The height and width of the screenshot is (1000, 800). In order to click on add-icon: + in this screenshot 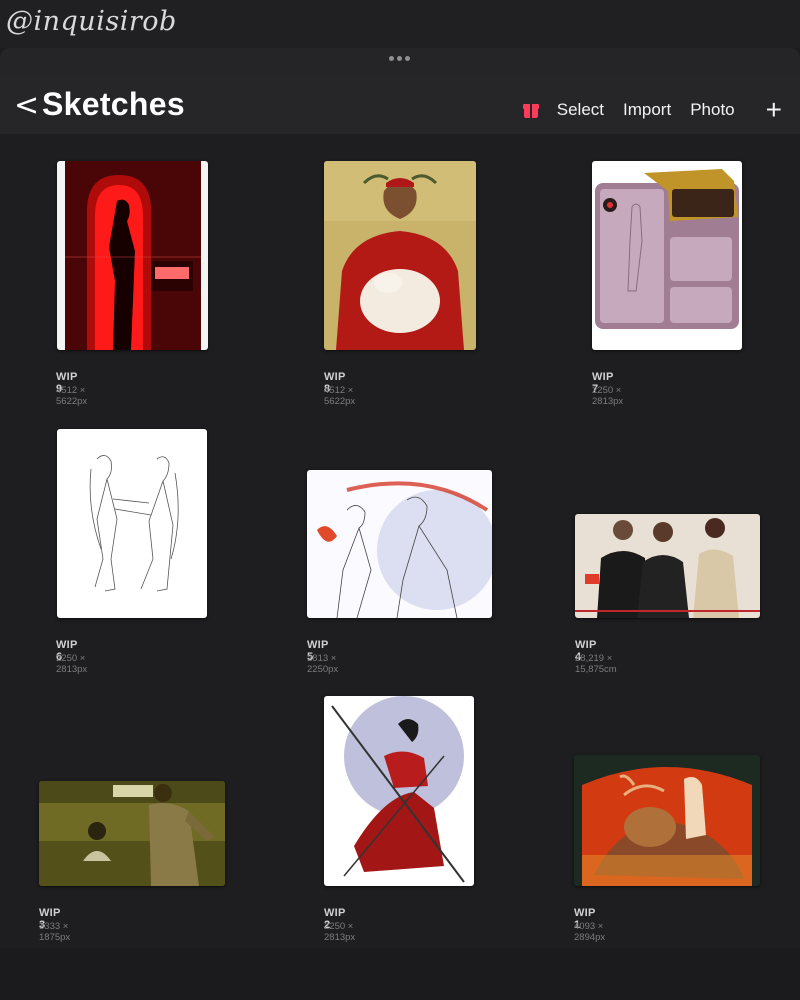, I will do `click(774, 110)`.